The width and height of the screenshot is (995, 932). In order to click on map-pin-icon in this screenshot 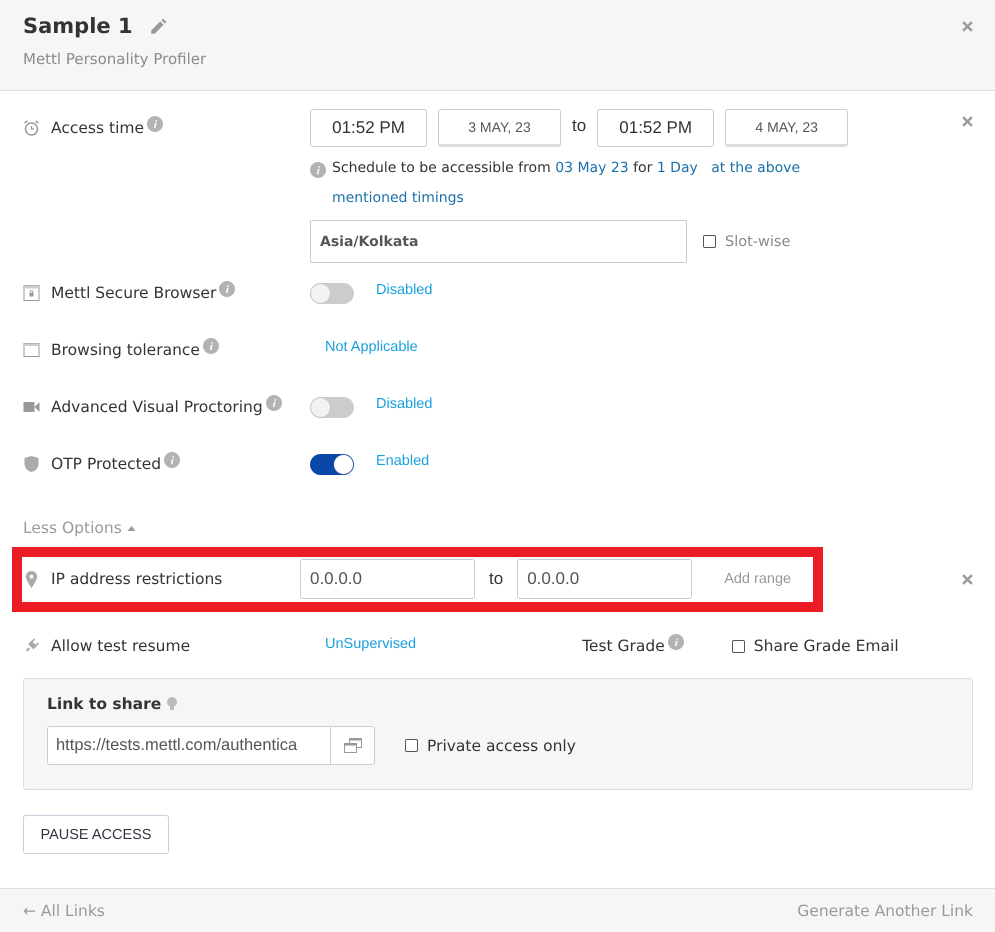, I will do `click(31, 579)`.